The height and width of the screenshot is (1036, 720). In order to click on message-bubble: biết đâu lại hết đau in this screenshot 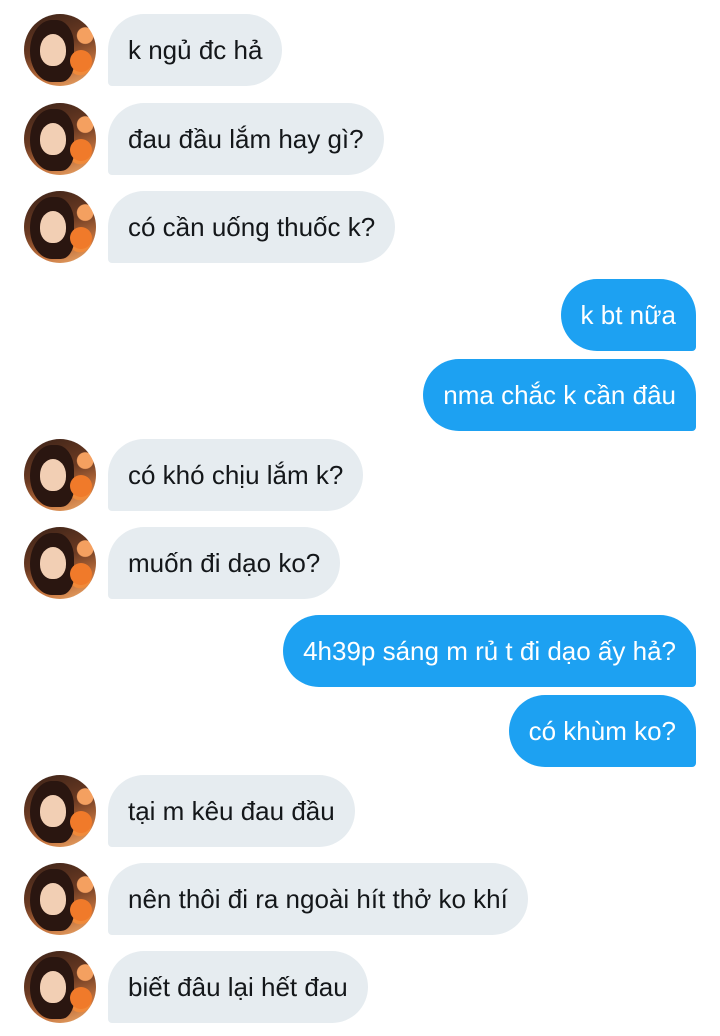, I will do `click(238, 987)`.